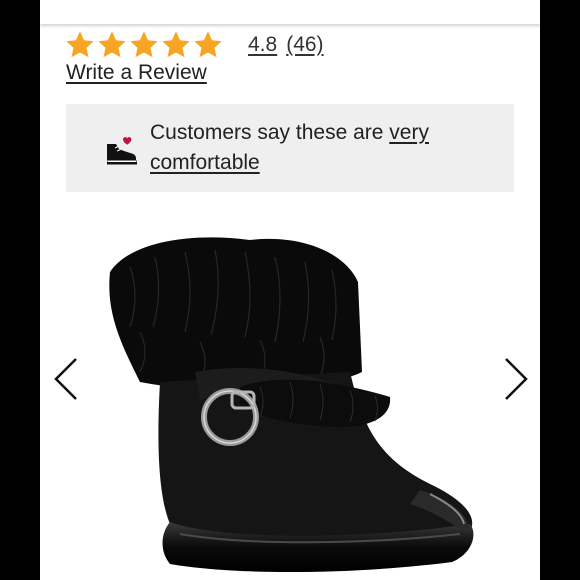 This screenshot has width=580, height=580. I want to click on star-rating, so click(144, 45).